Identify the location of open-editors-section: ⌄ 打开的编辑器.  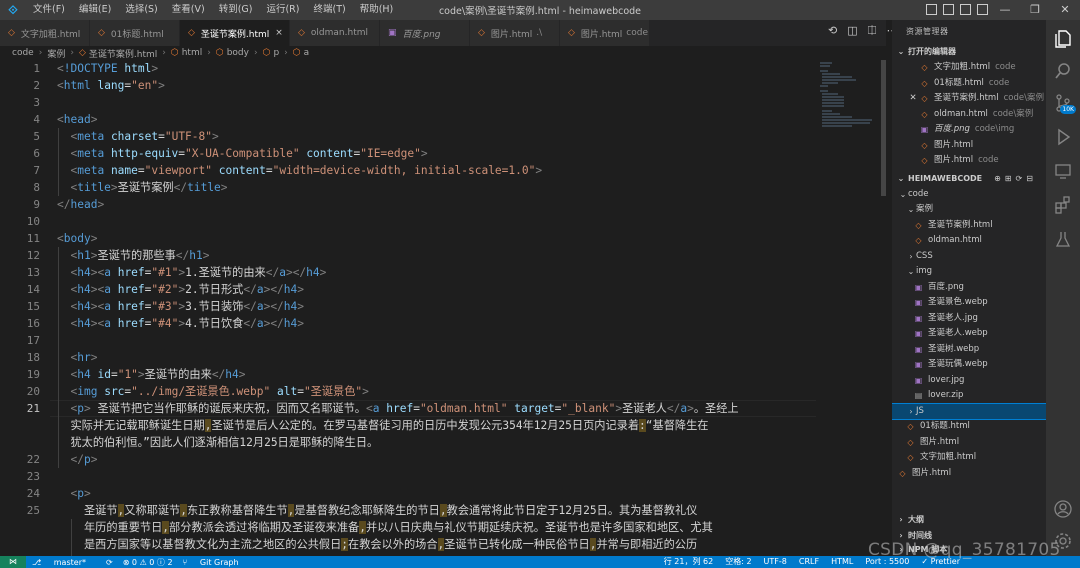
(969, 52).